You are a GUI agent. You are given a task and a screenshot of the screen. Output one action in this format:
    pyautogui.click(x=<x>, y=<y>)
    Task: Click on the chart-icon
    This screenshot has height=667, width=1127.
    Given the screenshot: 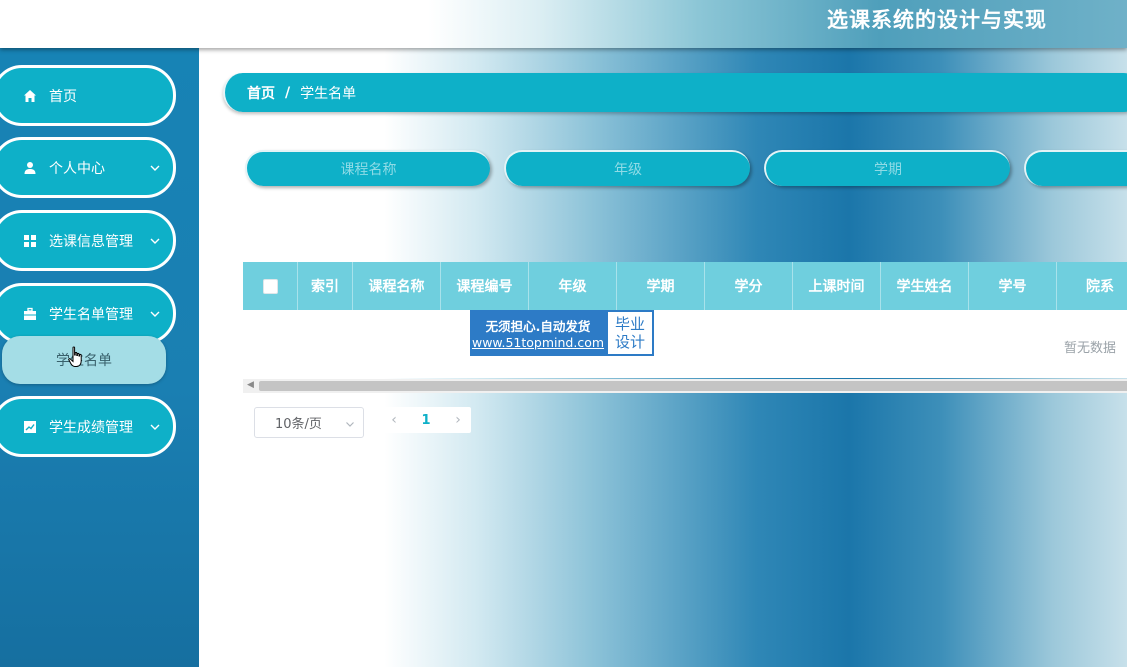 What is the action you would take?
    pyautogui.click(x=30, y=427)
    